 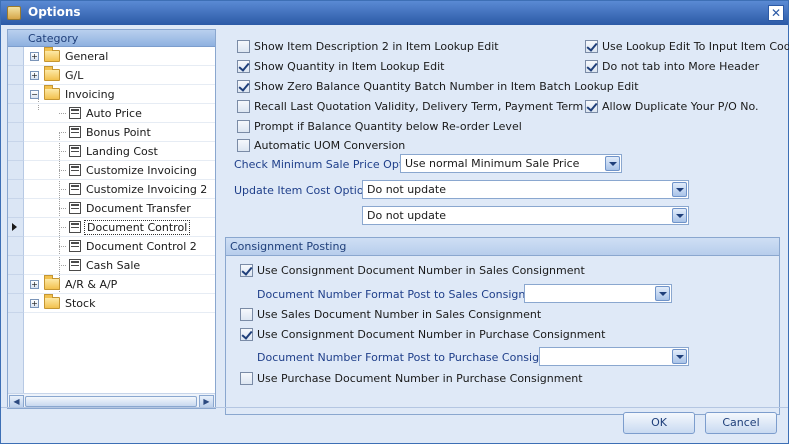 What do you see at coordinates (659, 423) in the screenshot?
I see `ok-button: OK` at bounding box center [659, 423].